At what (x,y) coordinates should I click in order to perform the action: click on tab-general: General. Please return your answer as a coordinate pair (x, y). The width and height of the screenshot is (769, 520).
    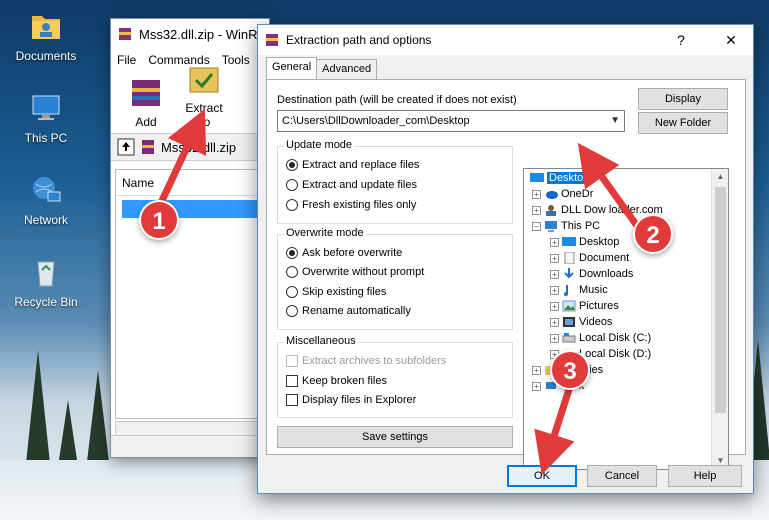
    Looking at the image, I should click on (292, 68).